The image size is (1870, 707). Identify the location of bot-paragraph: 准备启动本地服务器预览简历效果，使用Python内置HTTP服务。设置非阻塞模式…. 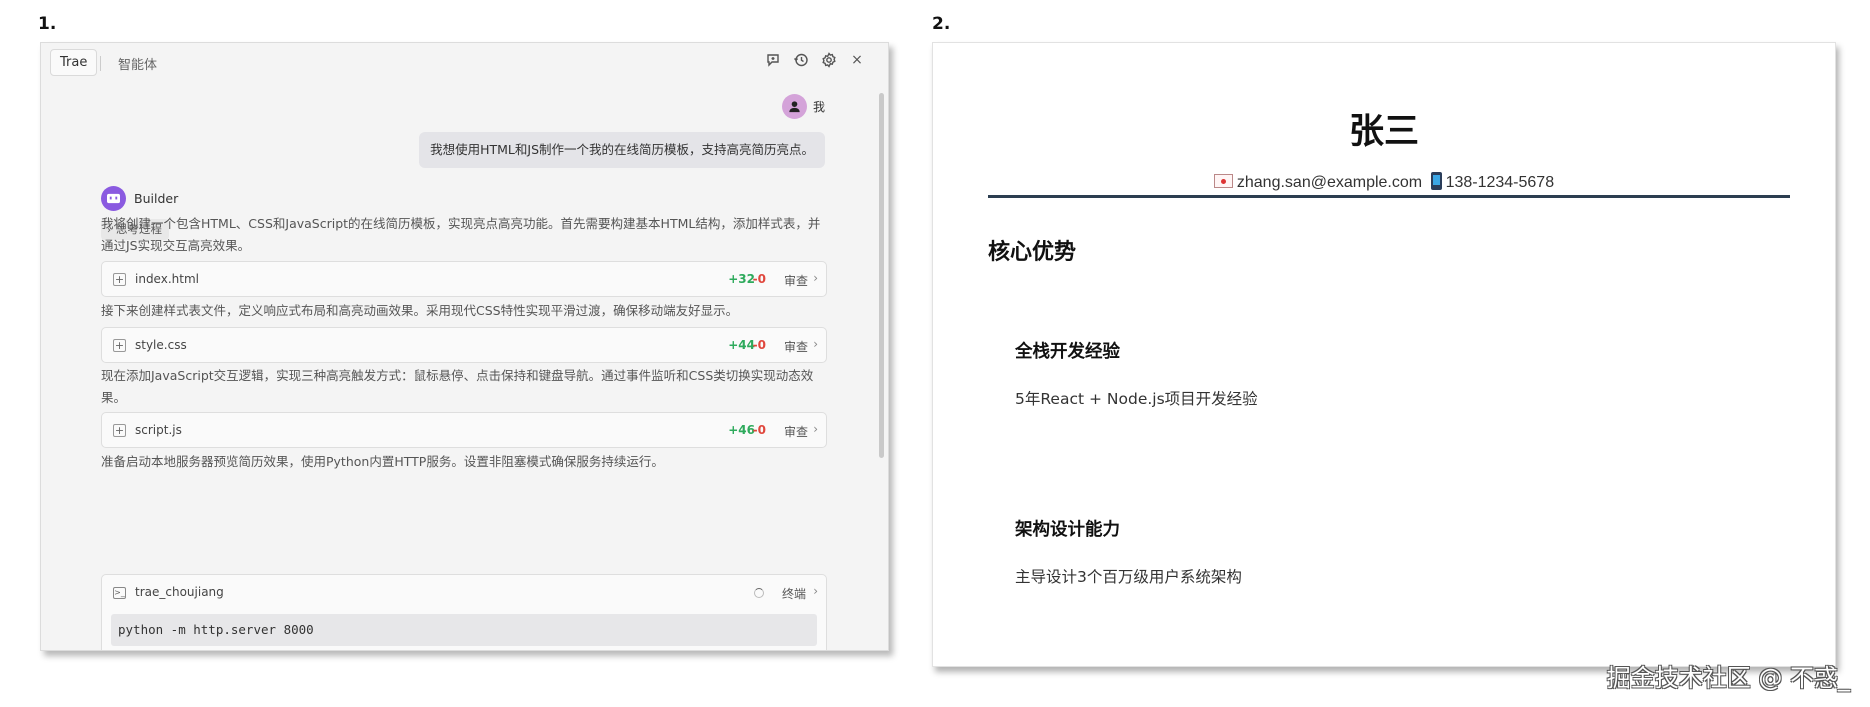
(382, 461).